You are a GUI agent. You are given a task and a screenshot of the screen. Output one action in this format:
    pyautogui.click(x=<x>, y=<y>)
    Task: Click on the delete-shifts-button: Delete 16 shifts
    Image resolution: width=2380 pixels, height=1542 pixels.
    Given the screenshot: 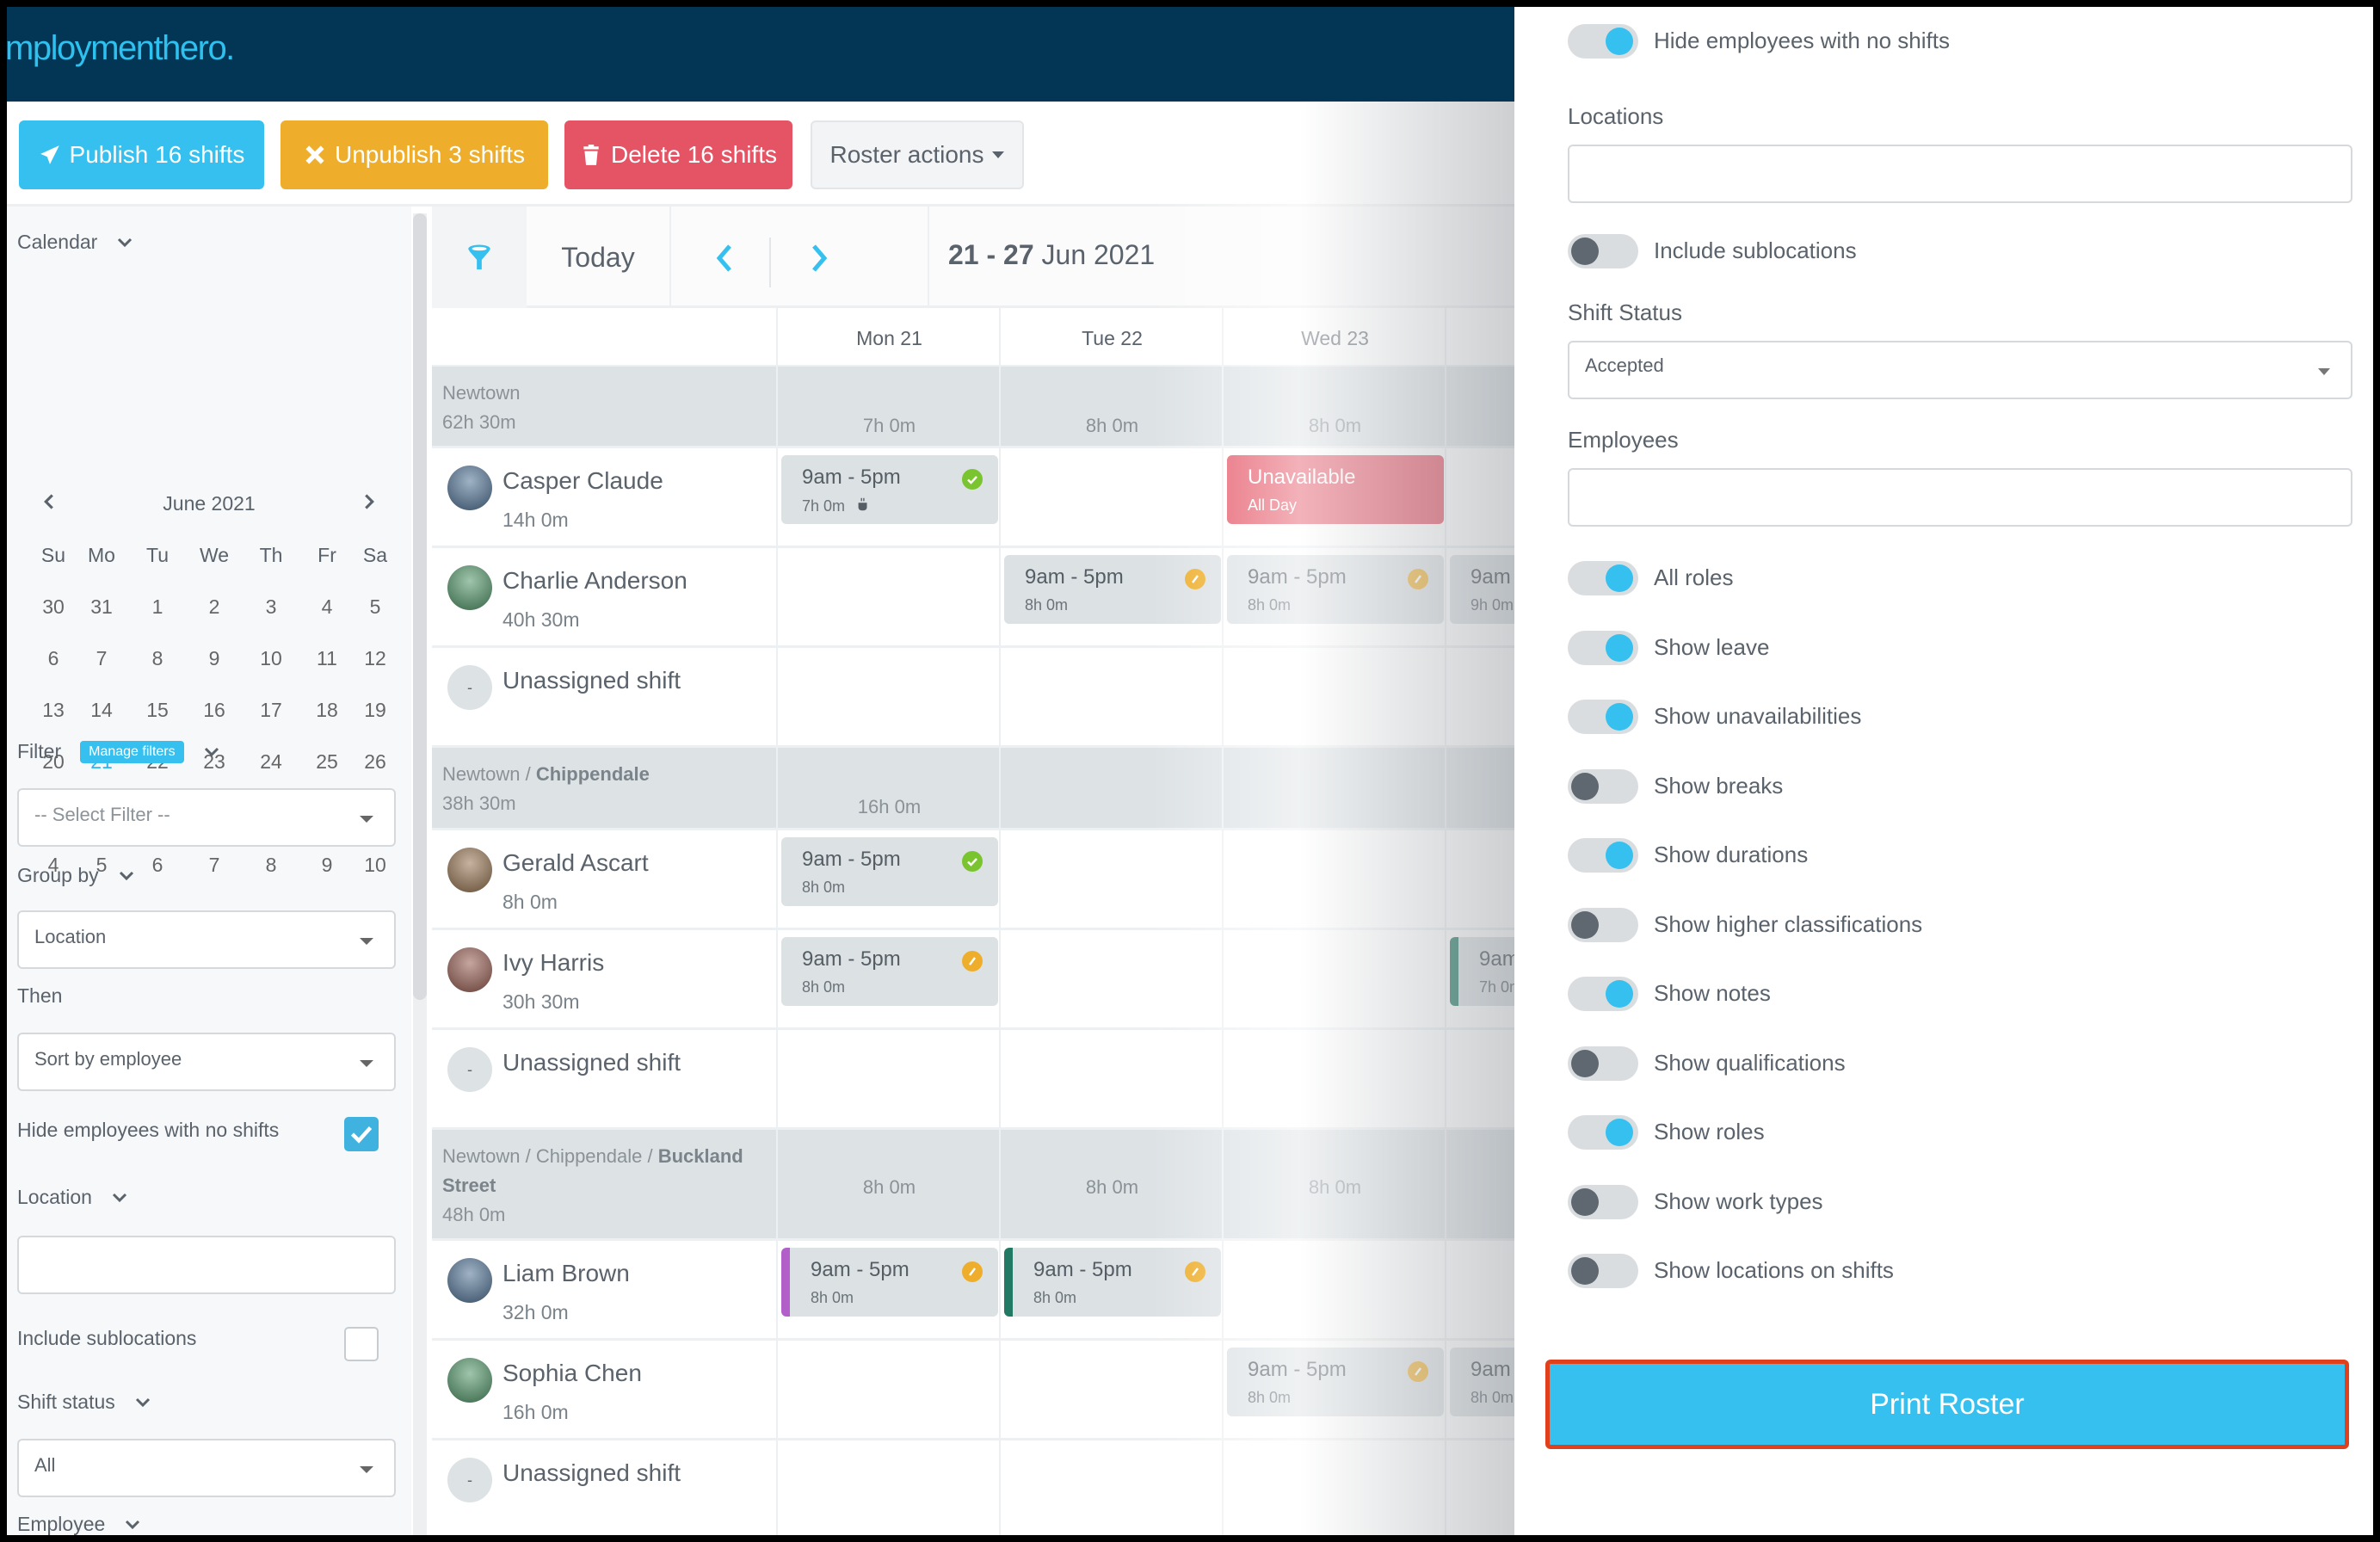 What is the action you would take?
    pyautogui.click(x=678, y=154)
    